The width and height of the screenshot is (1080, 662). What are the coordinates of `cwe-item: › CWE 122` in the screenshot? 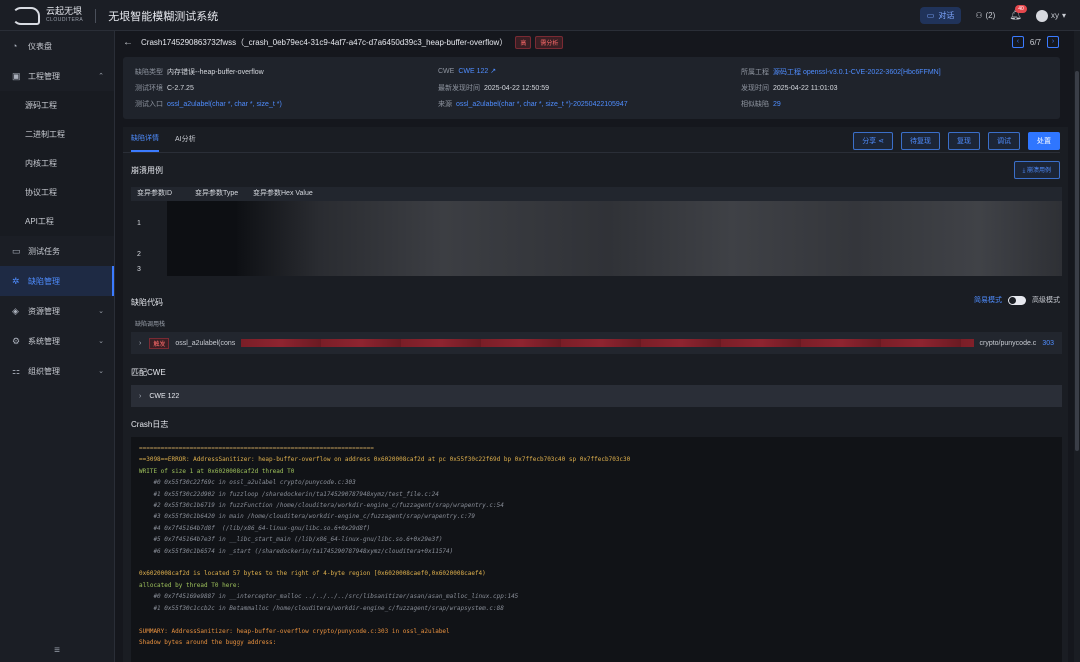 It's located at (596, 396).